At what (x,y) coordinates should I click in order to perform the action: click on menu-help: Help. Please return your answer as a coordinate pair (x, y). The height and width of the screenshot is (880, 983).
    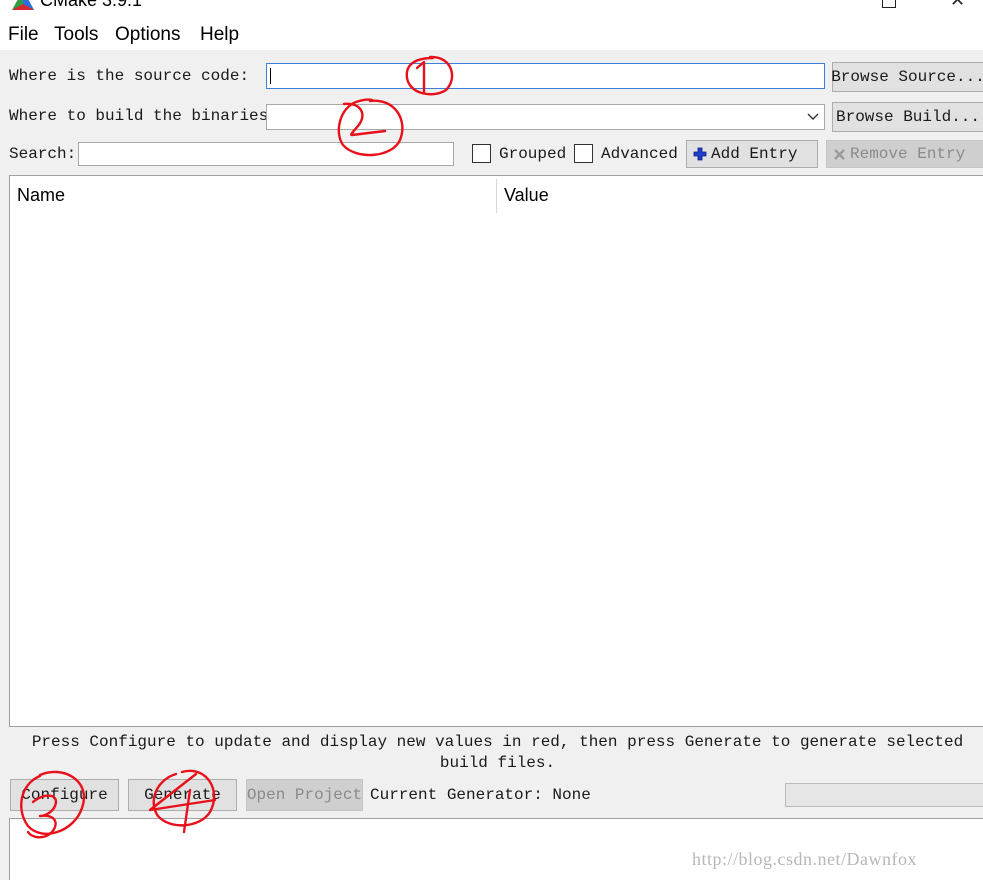
    Looking at the image, I should click on (219, 35).